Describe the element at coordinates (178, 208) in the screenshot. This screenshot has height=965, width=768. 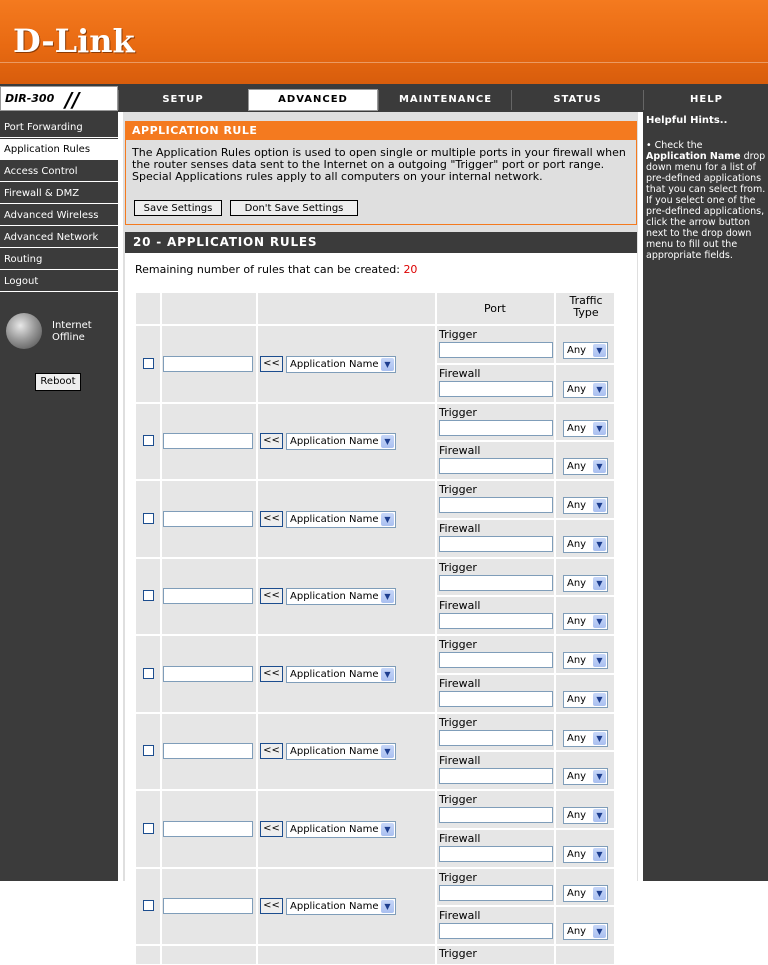
I see `save-settings-button: Save Settings` at that location.